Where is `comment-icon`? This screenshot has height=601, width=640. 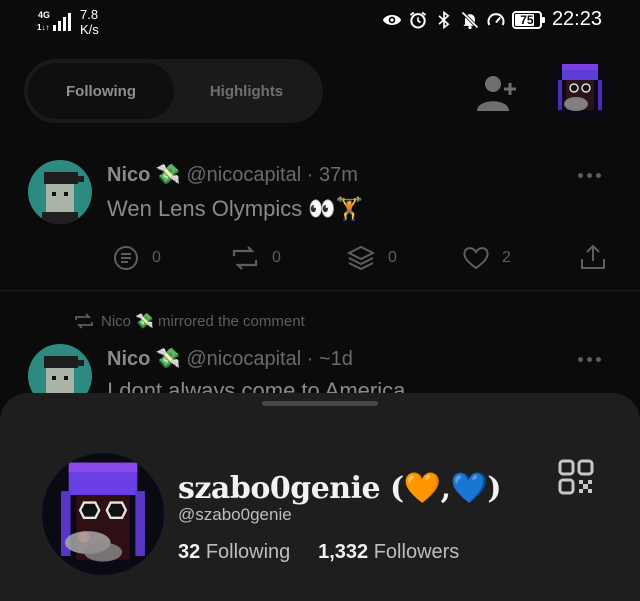 comment-icon is located at coordinates (126, 258).